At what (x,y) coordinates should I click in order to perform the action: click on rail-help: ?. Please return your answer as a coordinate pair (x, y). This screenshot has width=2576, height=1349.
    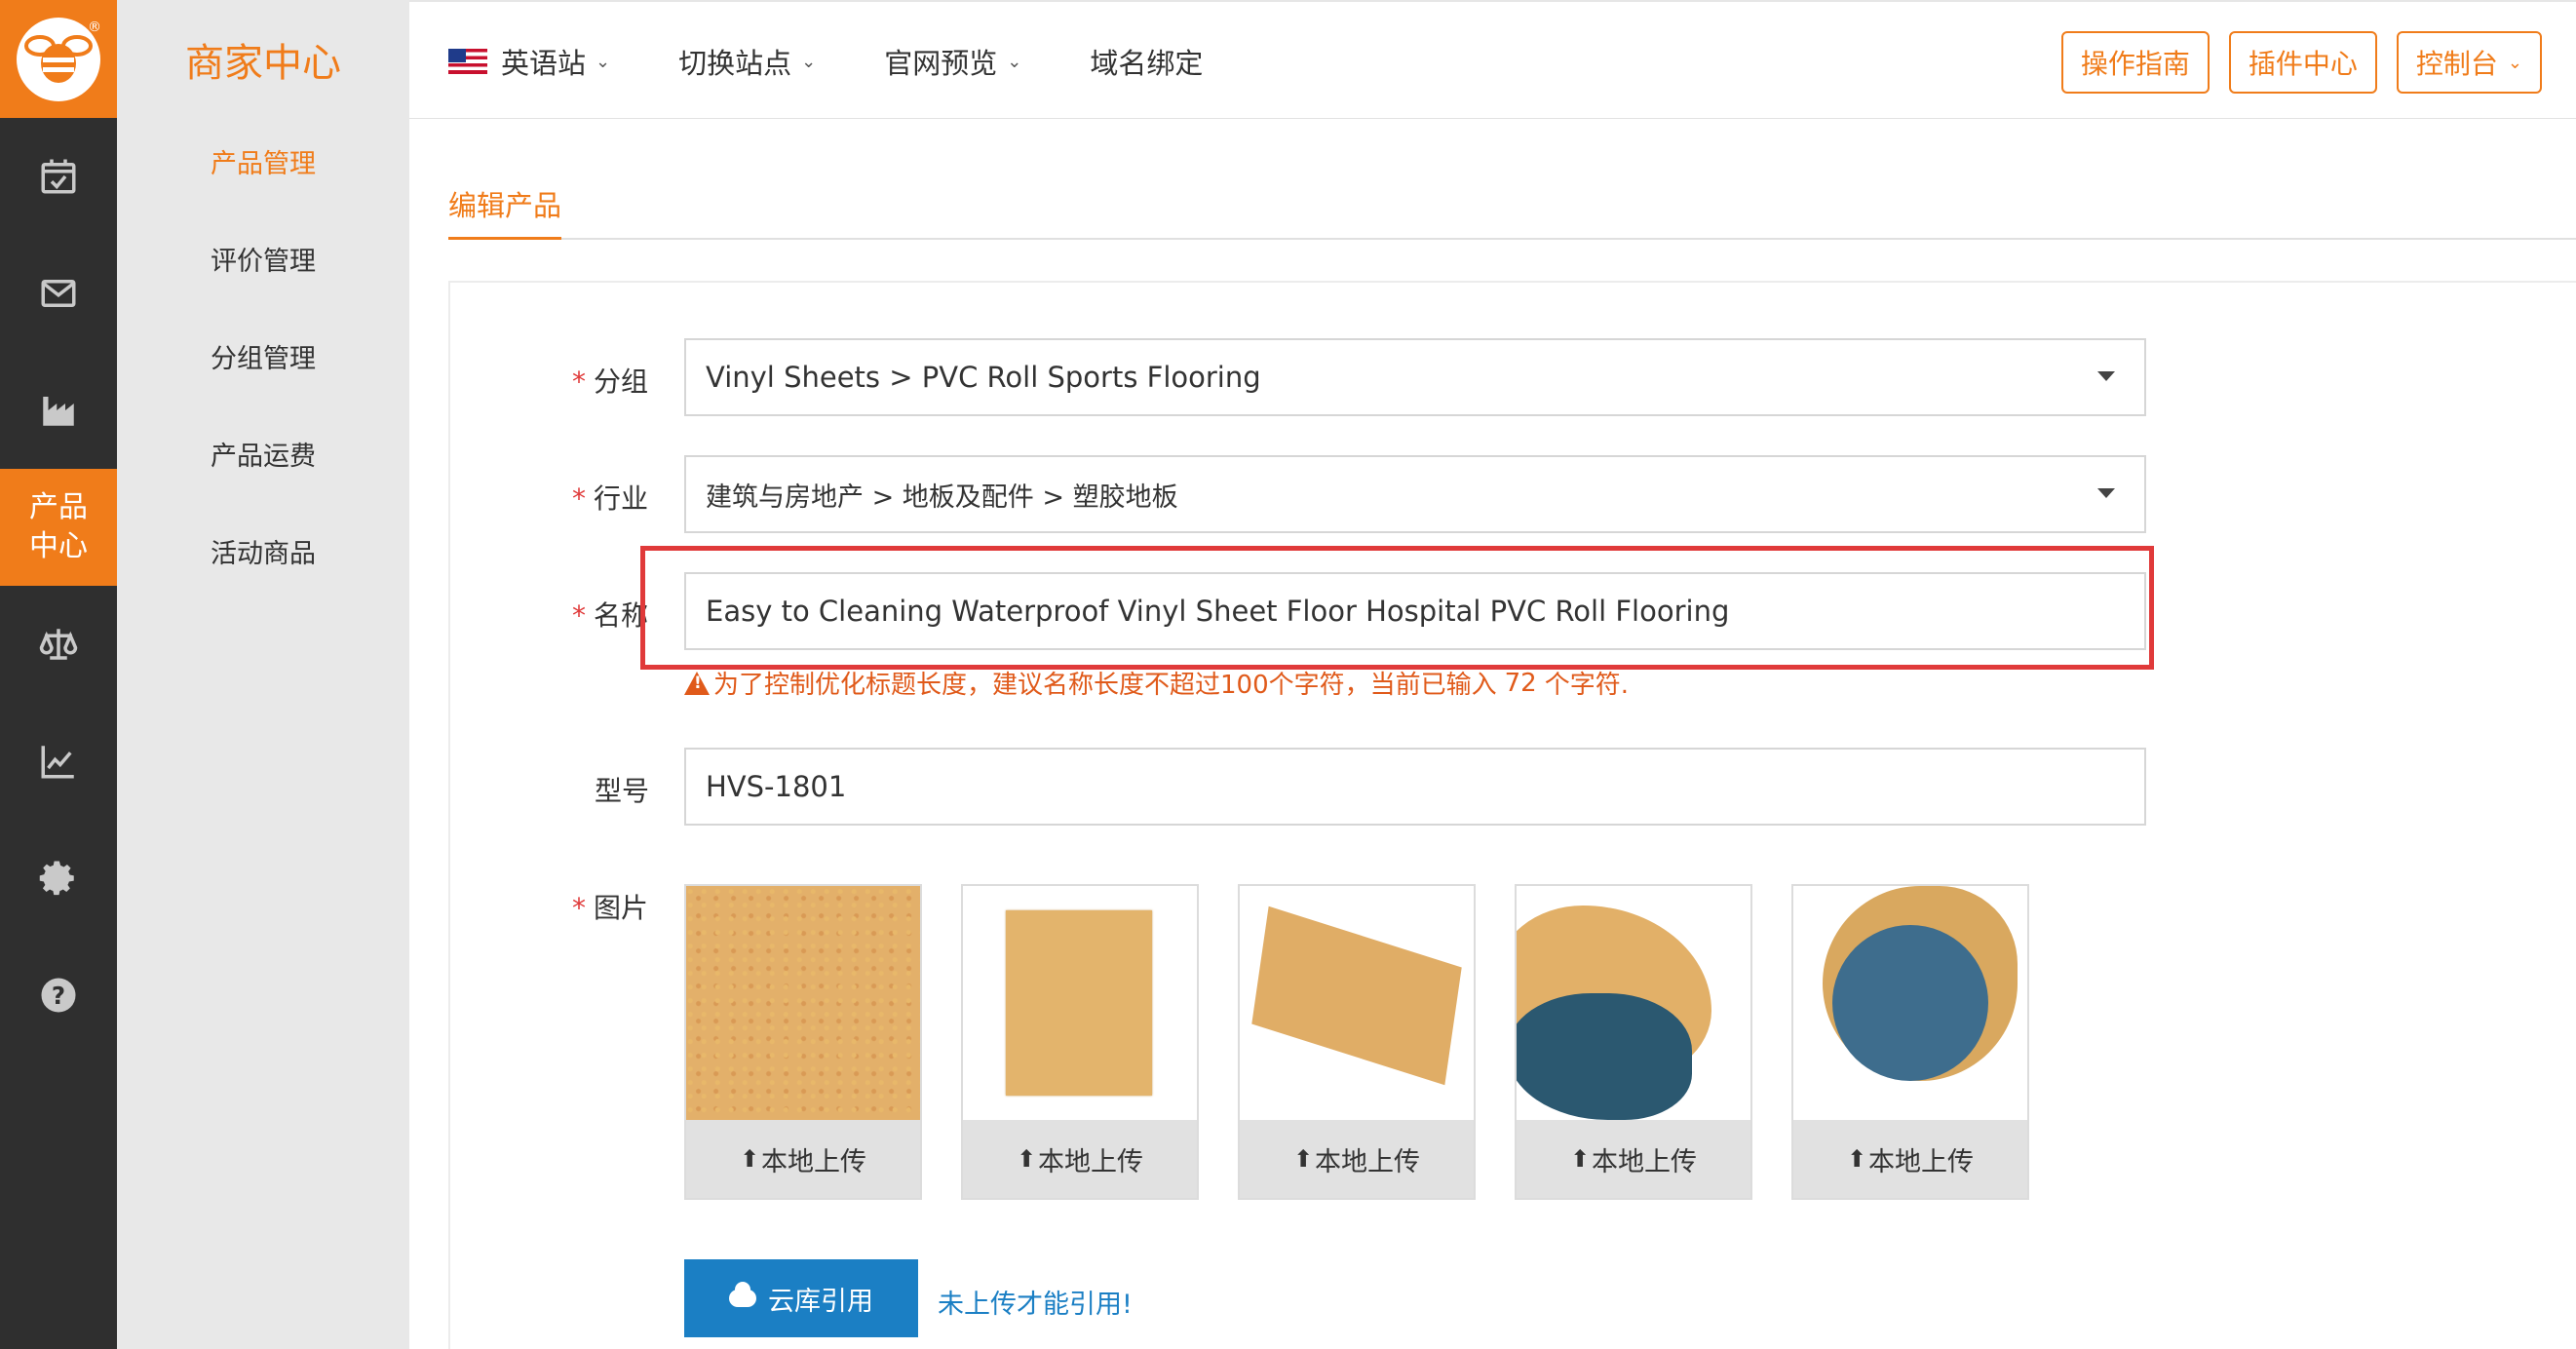
    Looking at the image, I should click on (58, 996).